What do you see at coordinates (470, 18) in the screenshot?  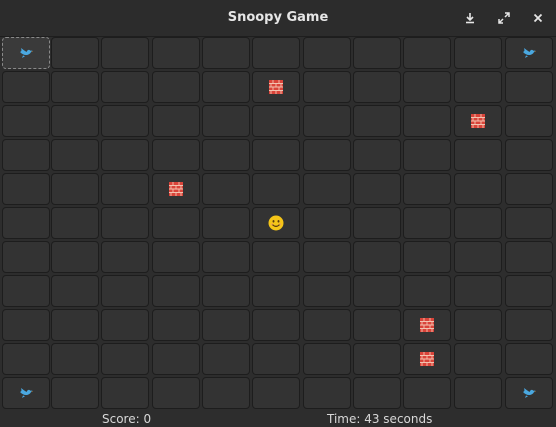 I see `minimize-button` at bounding box center [470, 18].